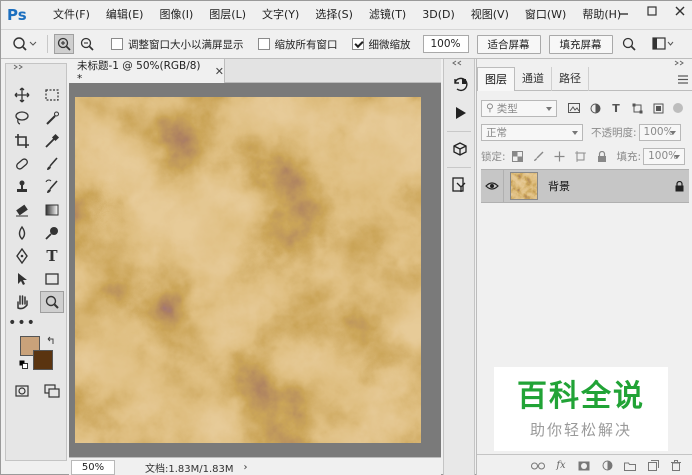 Image resolution: width=692 pixels, height=475 pixels. I want to click on adjustment-layer-icon, so click(607, 466).